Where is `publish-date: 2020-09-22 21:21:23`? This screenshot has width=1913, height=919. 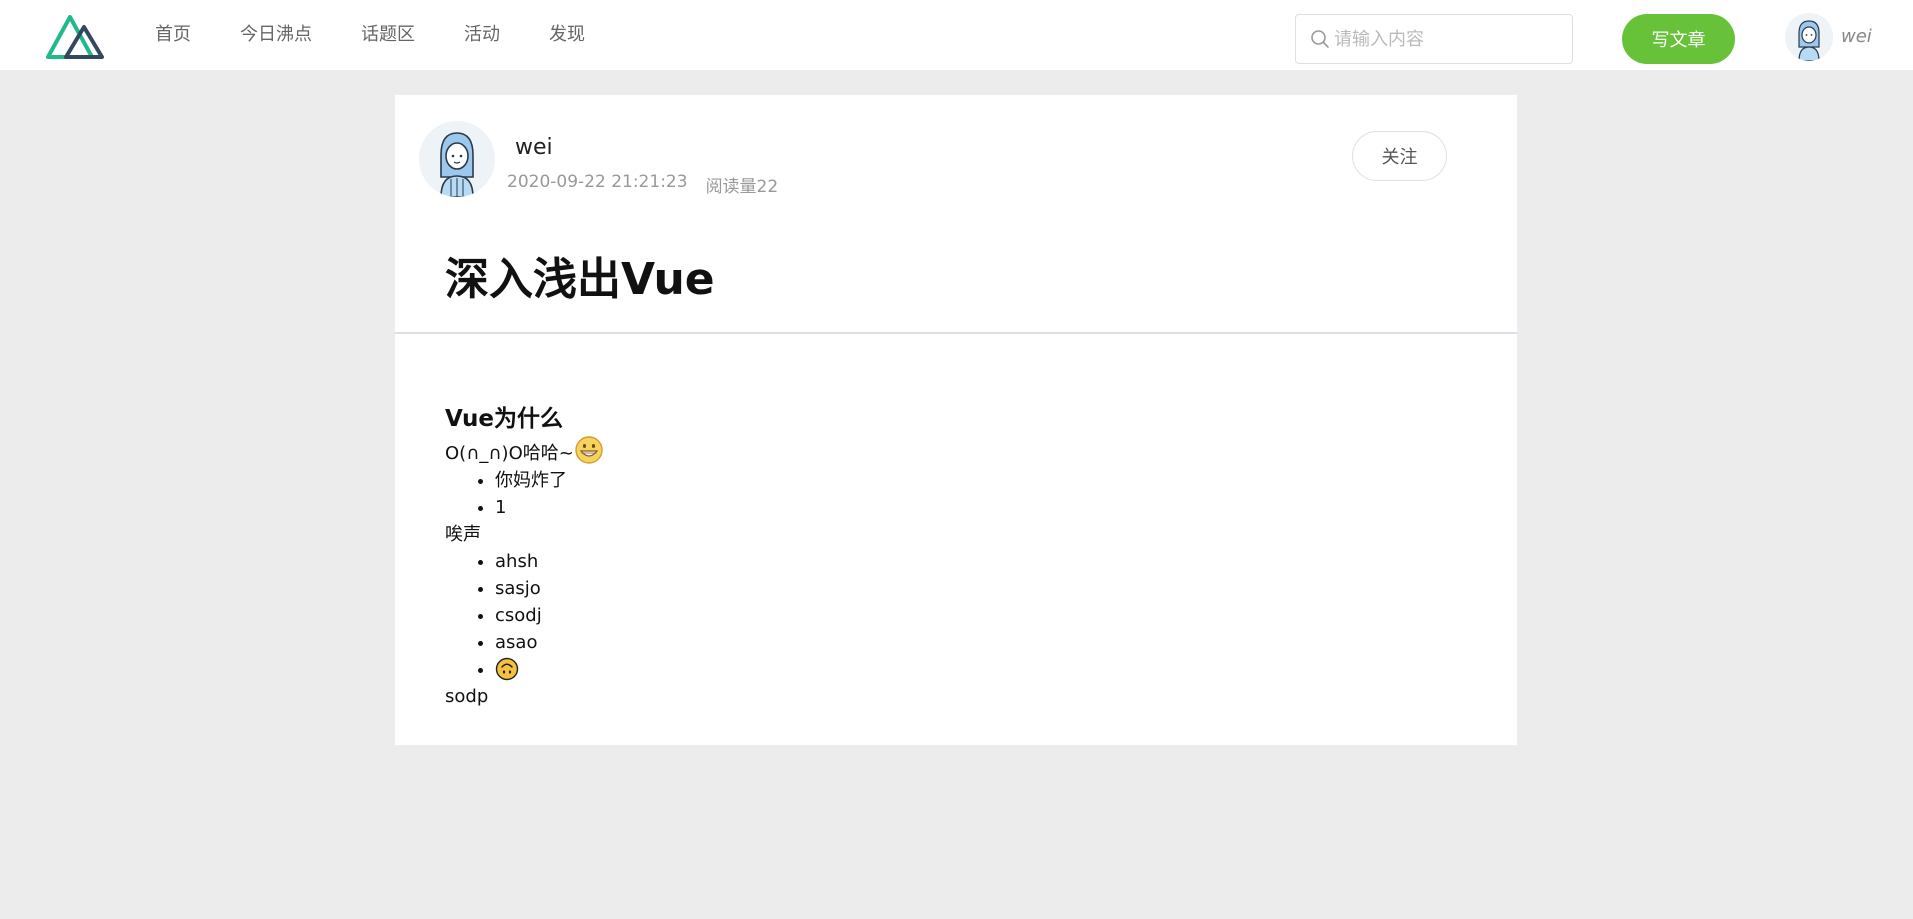
publish-date: 2020-09-22 21:21:23 is located at coordinates (597, 182).